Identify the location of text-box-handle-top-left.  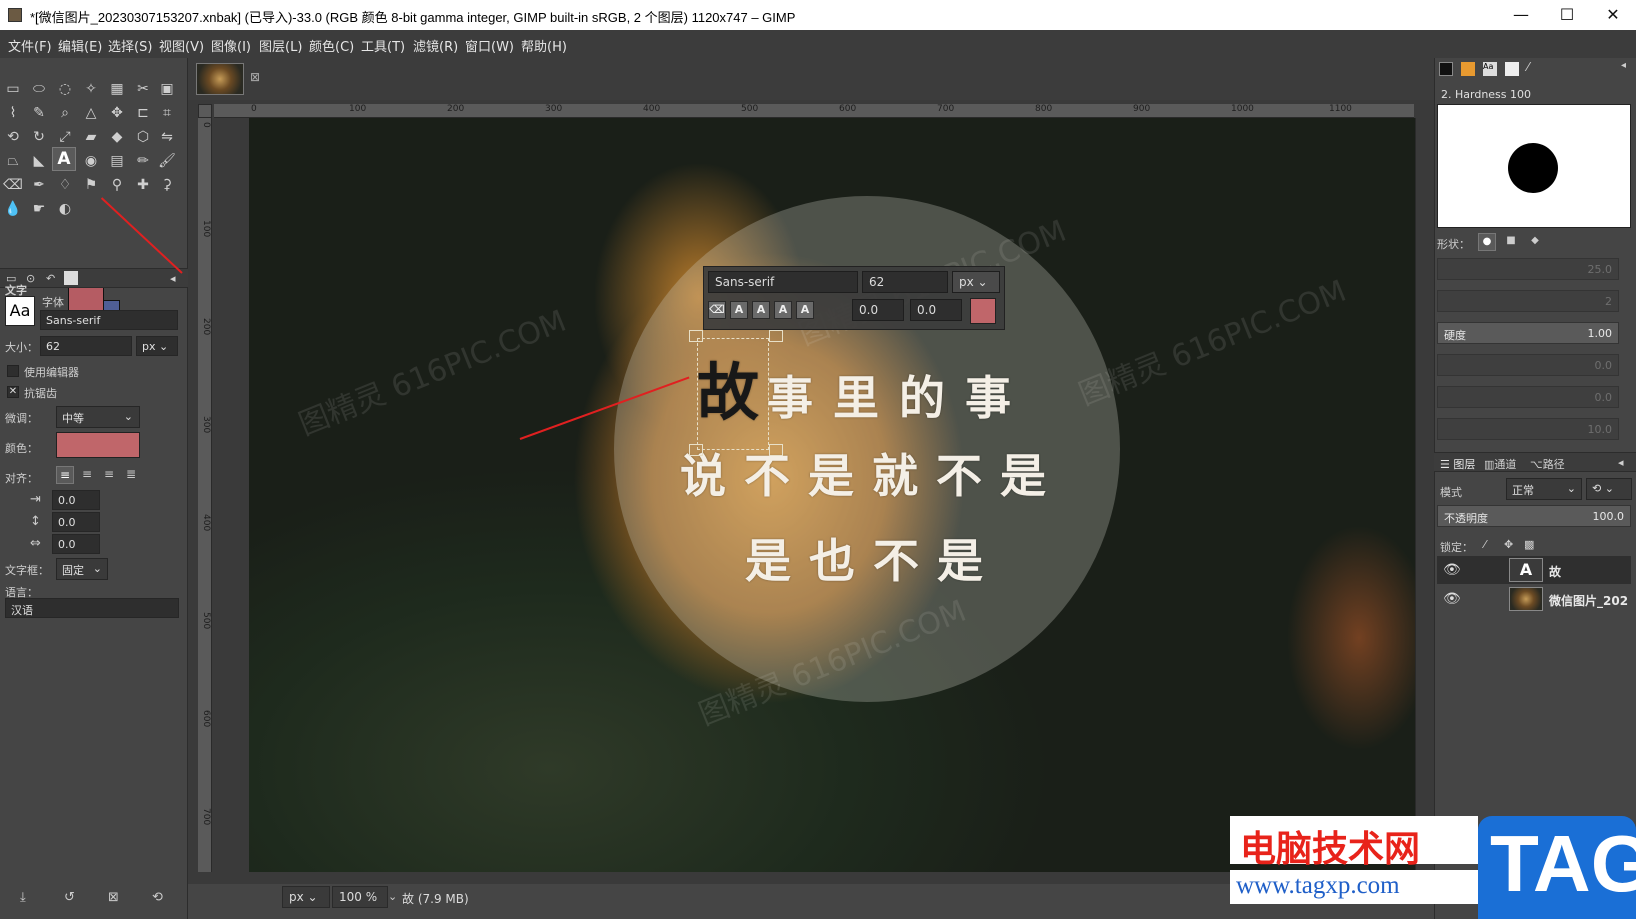
(696, 336).